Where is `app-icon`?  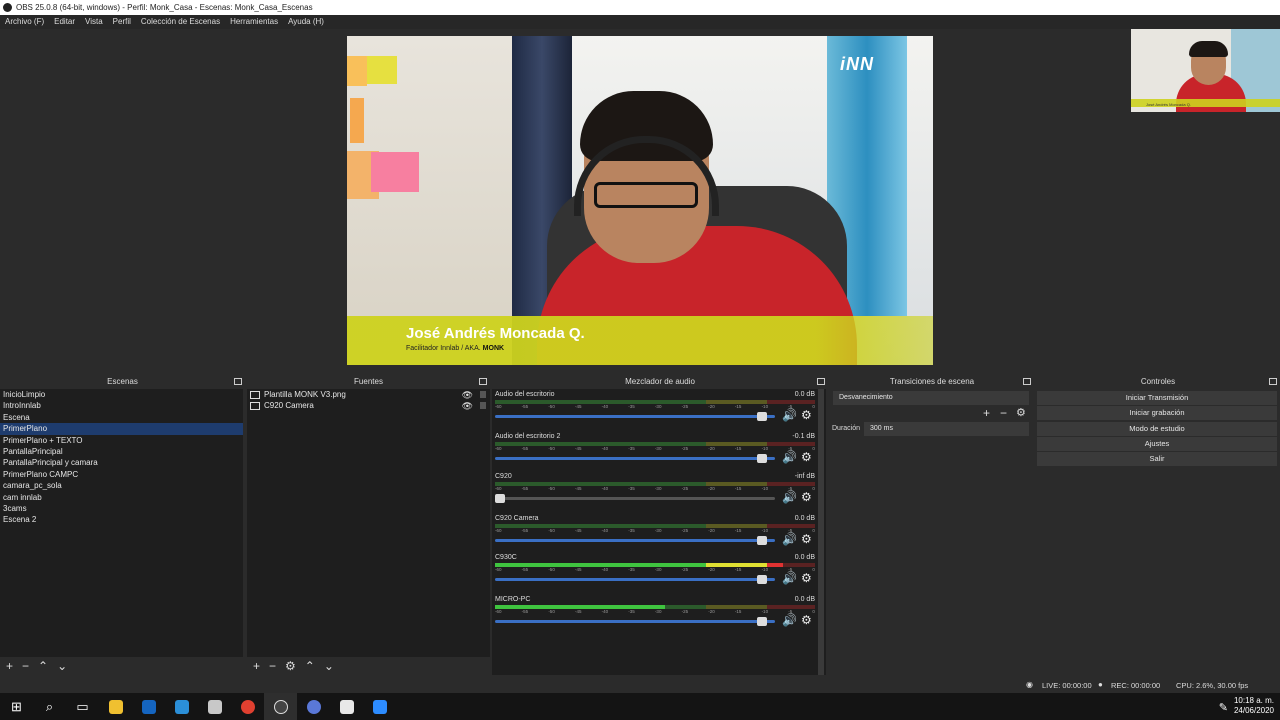
app-icon is located at coordinates (313, 706).